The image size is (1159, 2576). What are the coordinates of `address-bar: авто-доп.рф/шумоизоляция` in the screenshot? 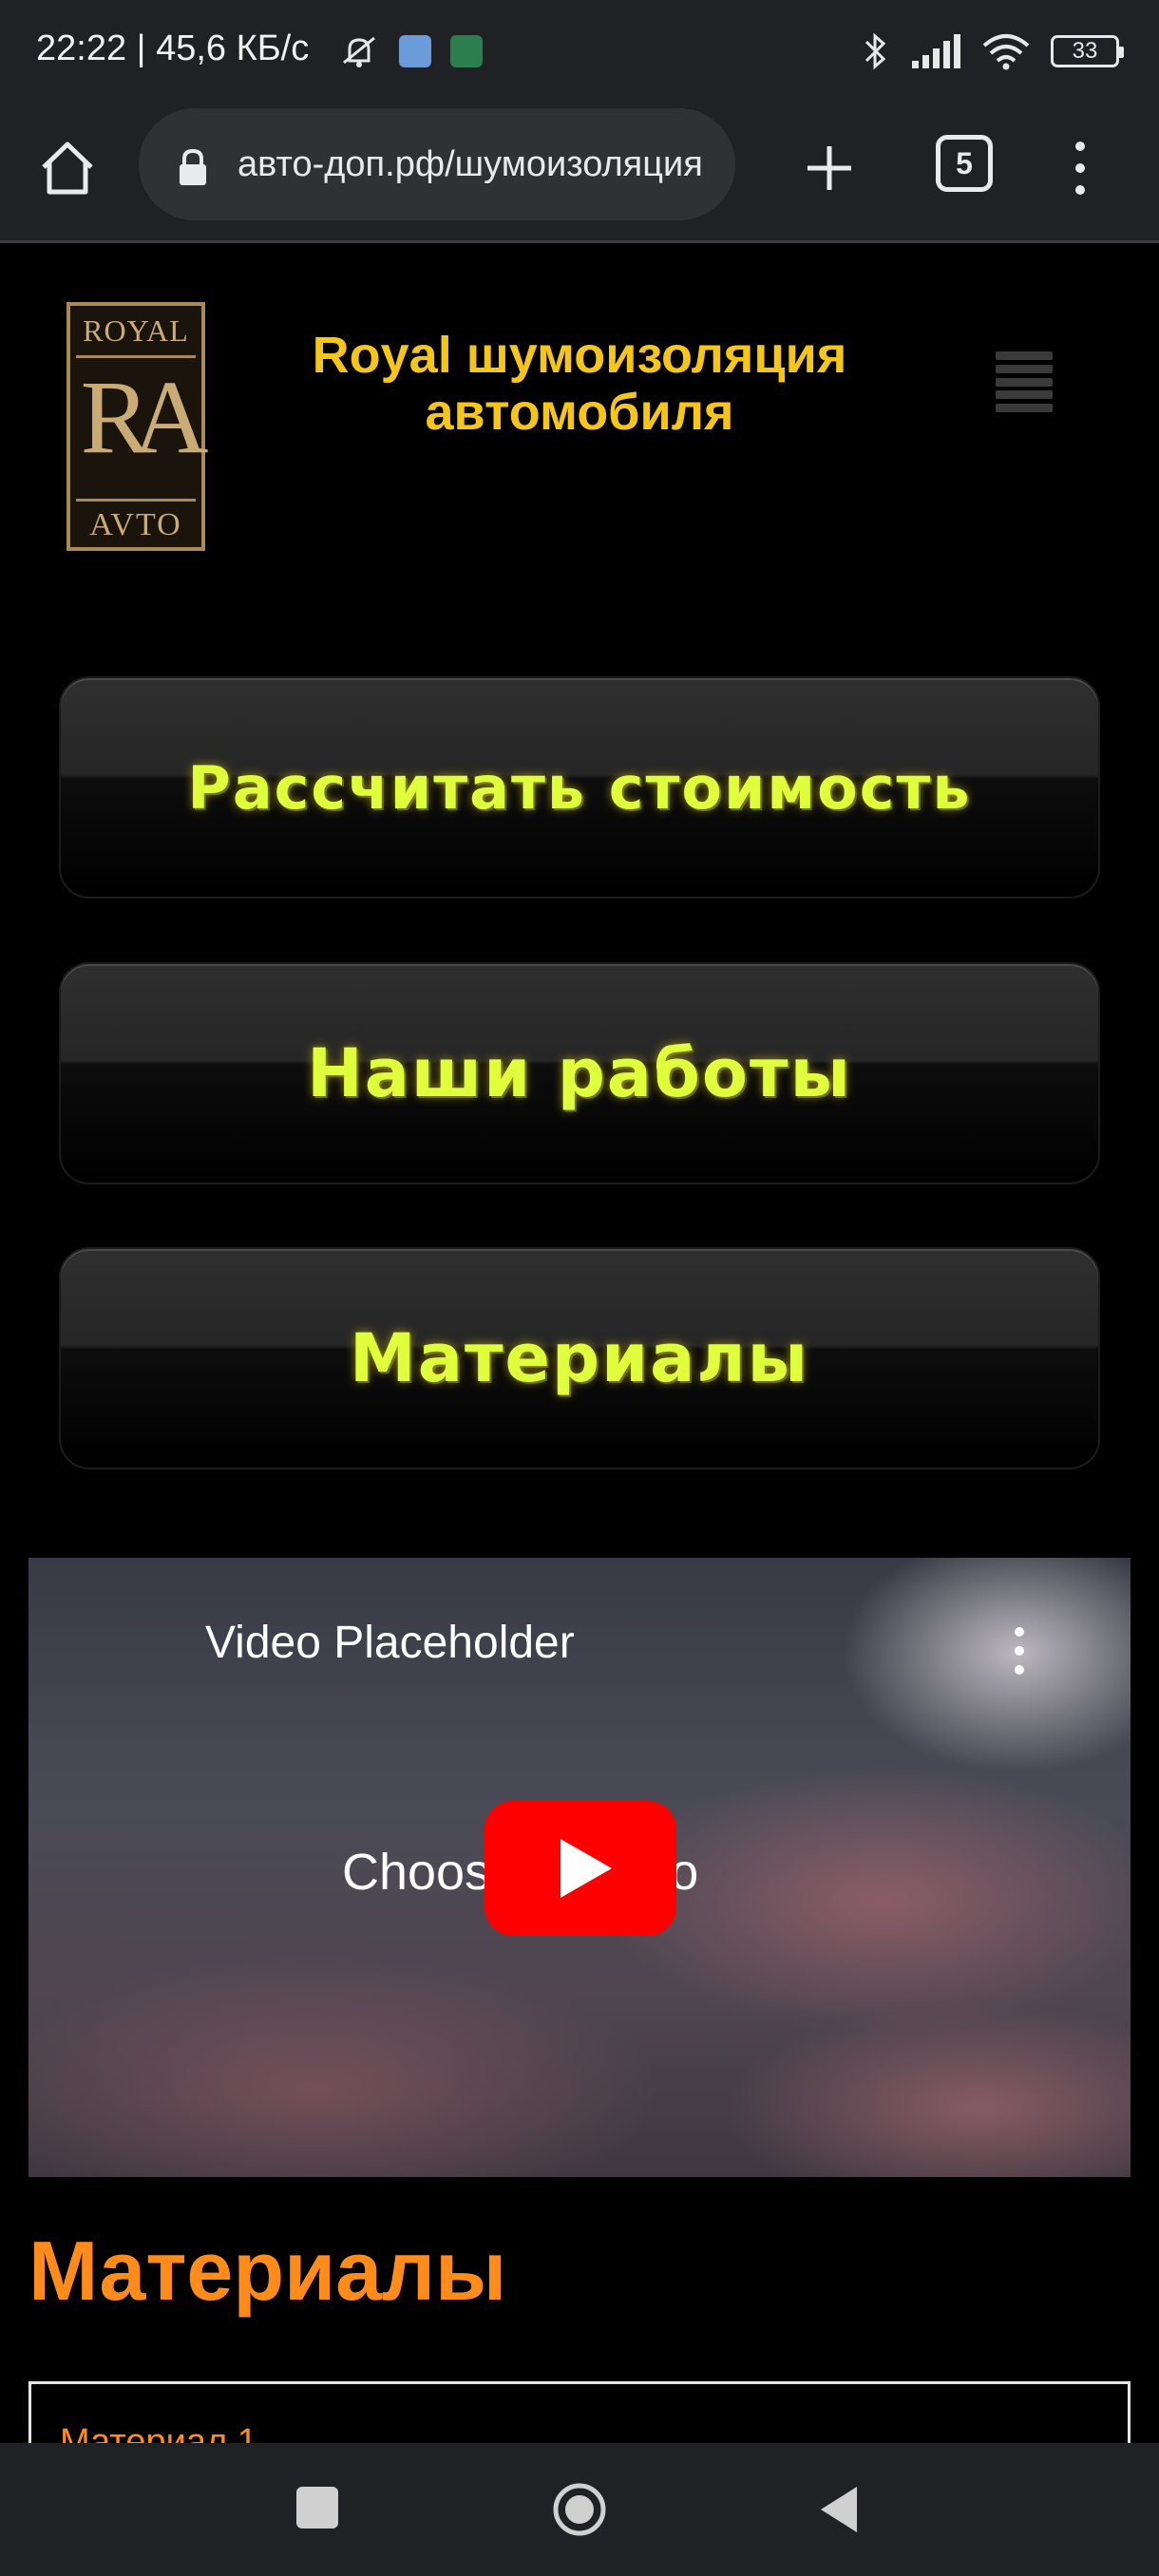 It's located at (437, 164).